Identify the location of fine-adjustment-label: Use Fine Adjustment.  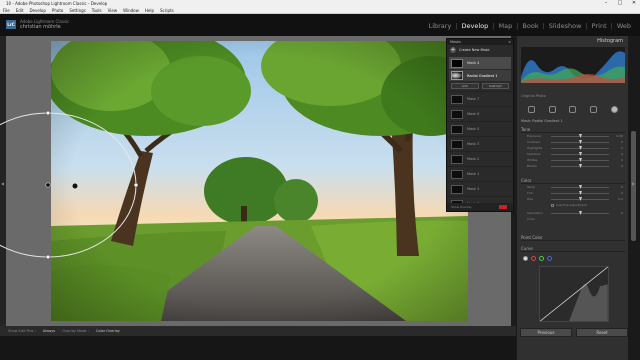
(571, 205).